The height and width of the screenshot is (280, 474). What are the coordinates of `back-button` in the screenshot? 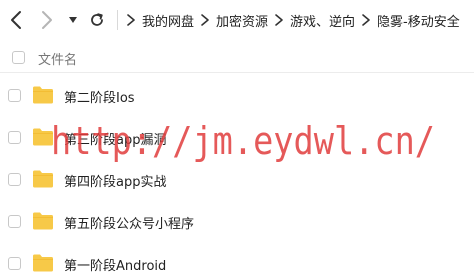 It's located at (16, 20).